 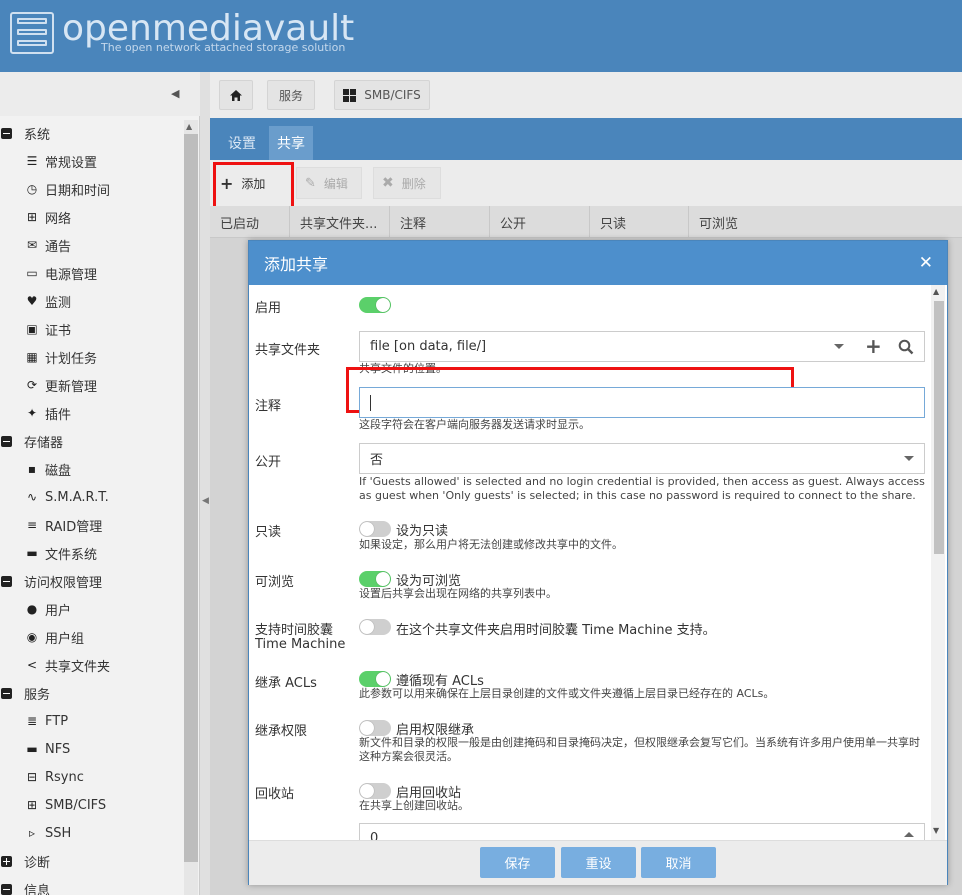 What do you see at coordinates (642, 458) in the screenshot?
I see `public-select: 否` at bounding box center [642, 458].